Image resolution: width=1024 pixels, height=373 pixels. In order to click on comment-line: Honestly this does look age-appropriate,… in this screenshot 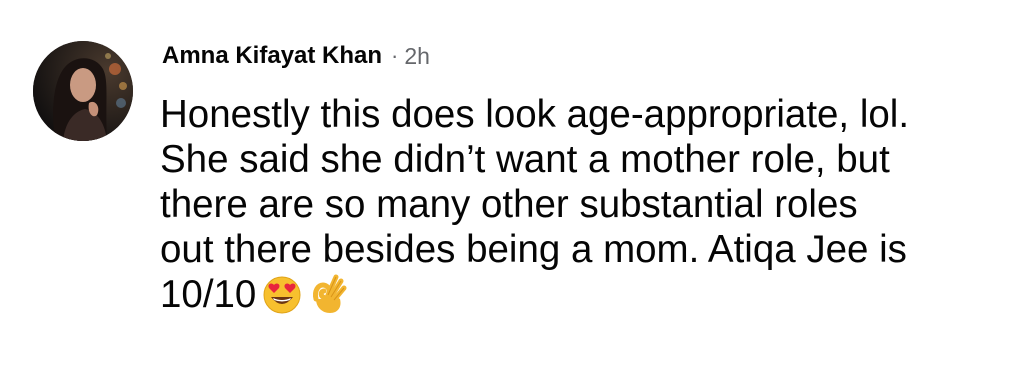, I will do `click(535, 114)`.